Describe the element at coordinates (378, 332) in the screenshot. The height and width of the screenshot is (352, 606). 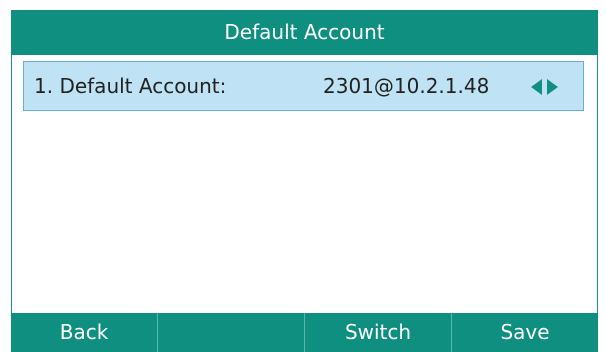
I see `softkey-switch: Switch` at that location.